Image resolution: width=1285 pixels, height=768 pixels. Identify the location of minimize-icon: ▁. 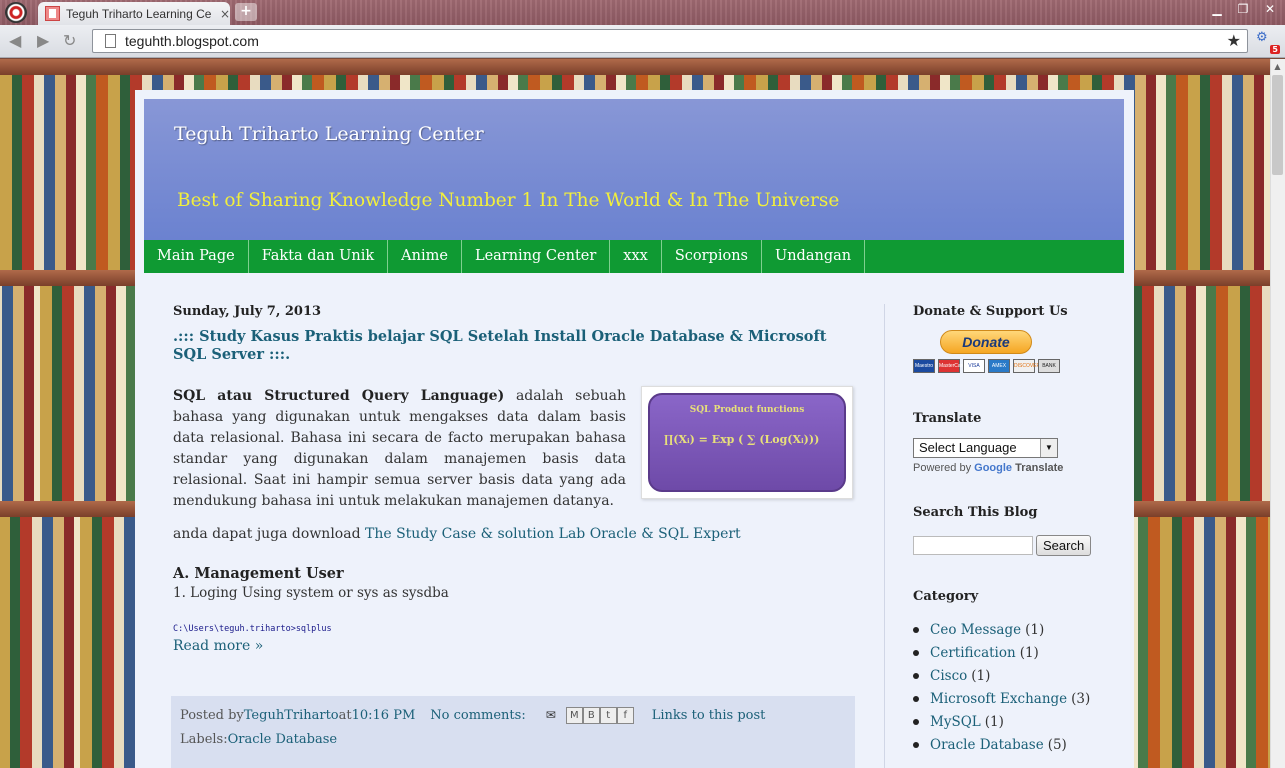
(1217, 9).